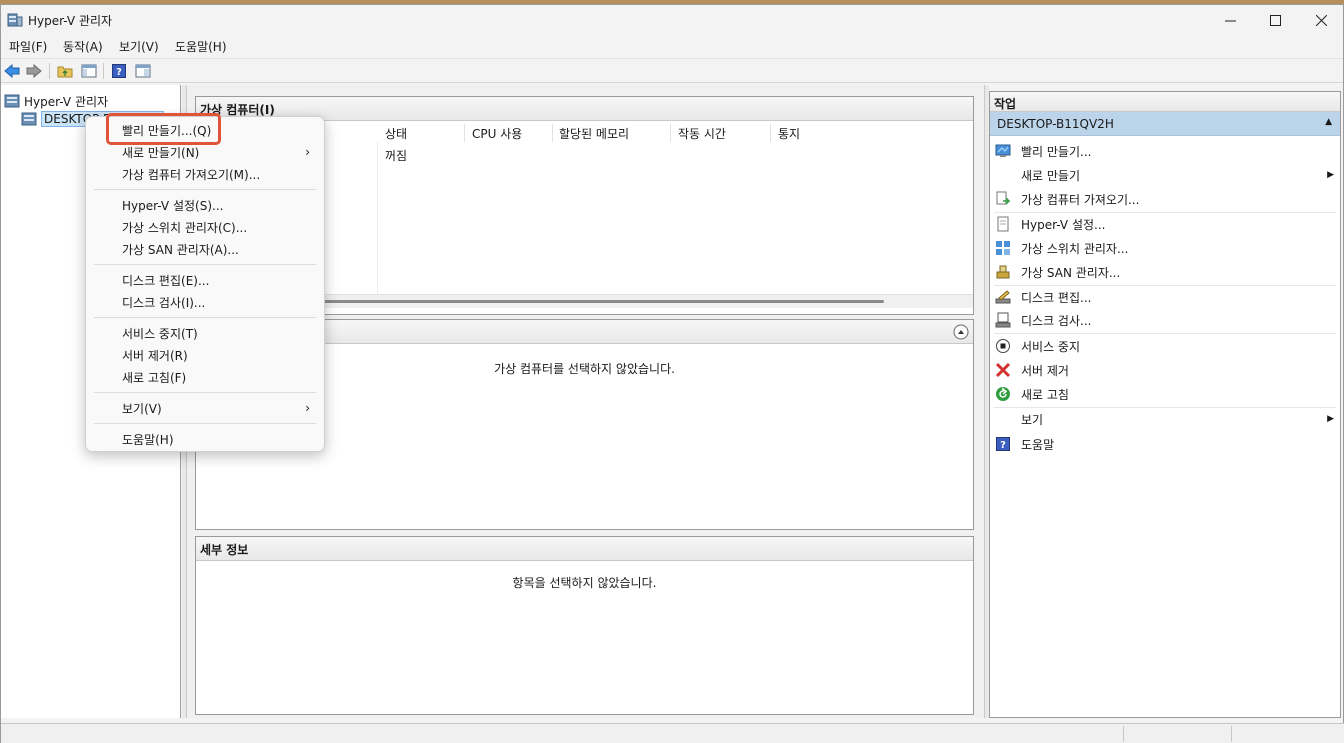  I want to click on menu-file: 파일(F), so click(28, 46).